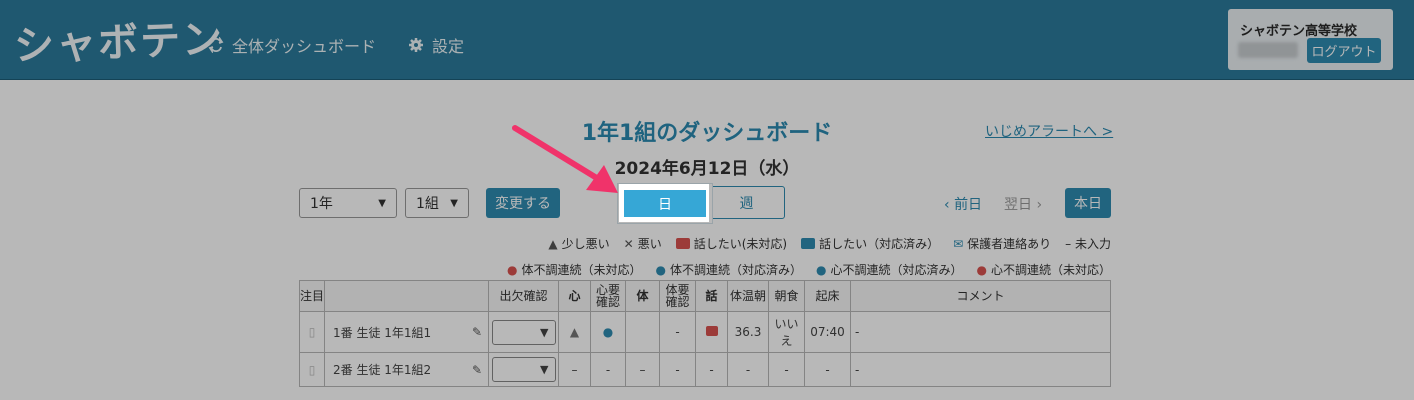  I want to click on body-blue-icon: ●, so click(660, 269).